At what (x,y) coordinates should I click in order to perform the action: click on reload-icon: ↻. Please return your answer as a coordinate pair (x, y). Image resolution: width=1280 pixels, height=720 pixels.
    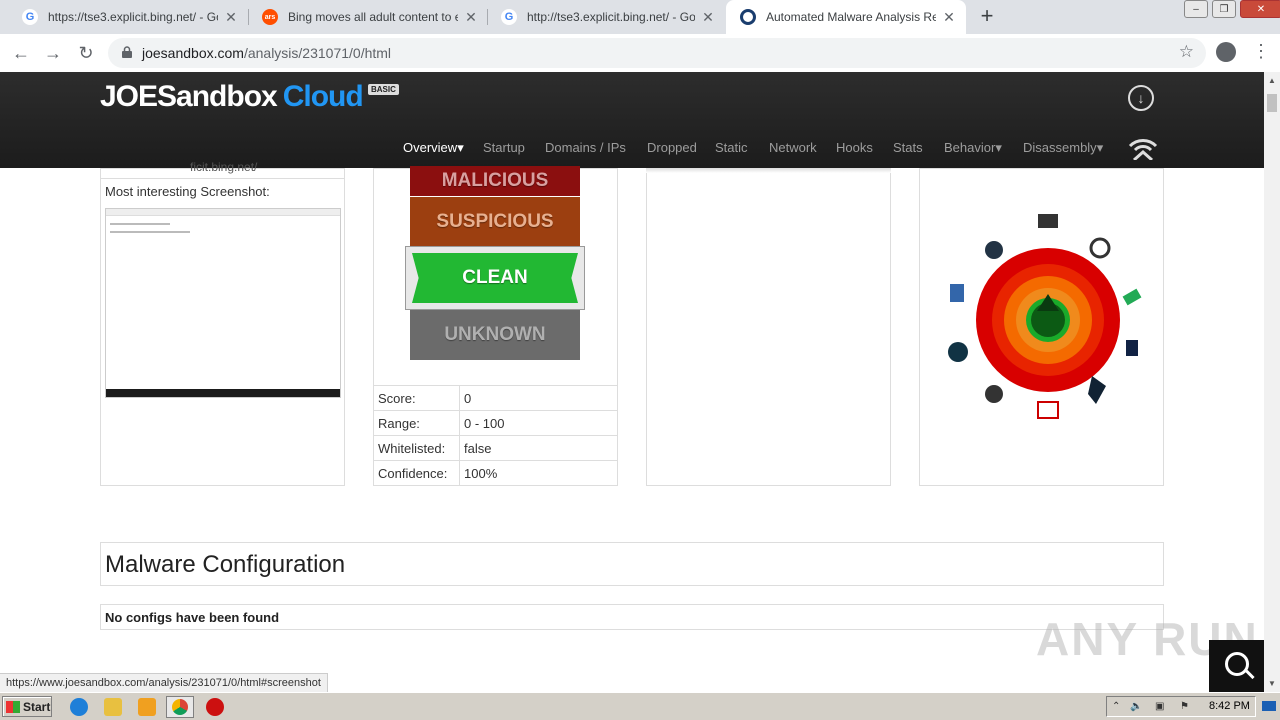
    Looking at the image, I should click on (86, 53).